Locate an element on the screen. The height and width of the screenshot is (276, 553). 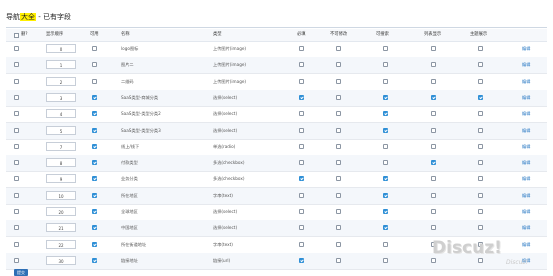
order-input: 21 is located at coordinates (61, 228).